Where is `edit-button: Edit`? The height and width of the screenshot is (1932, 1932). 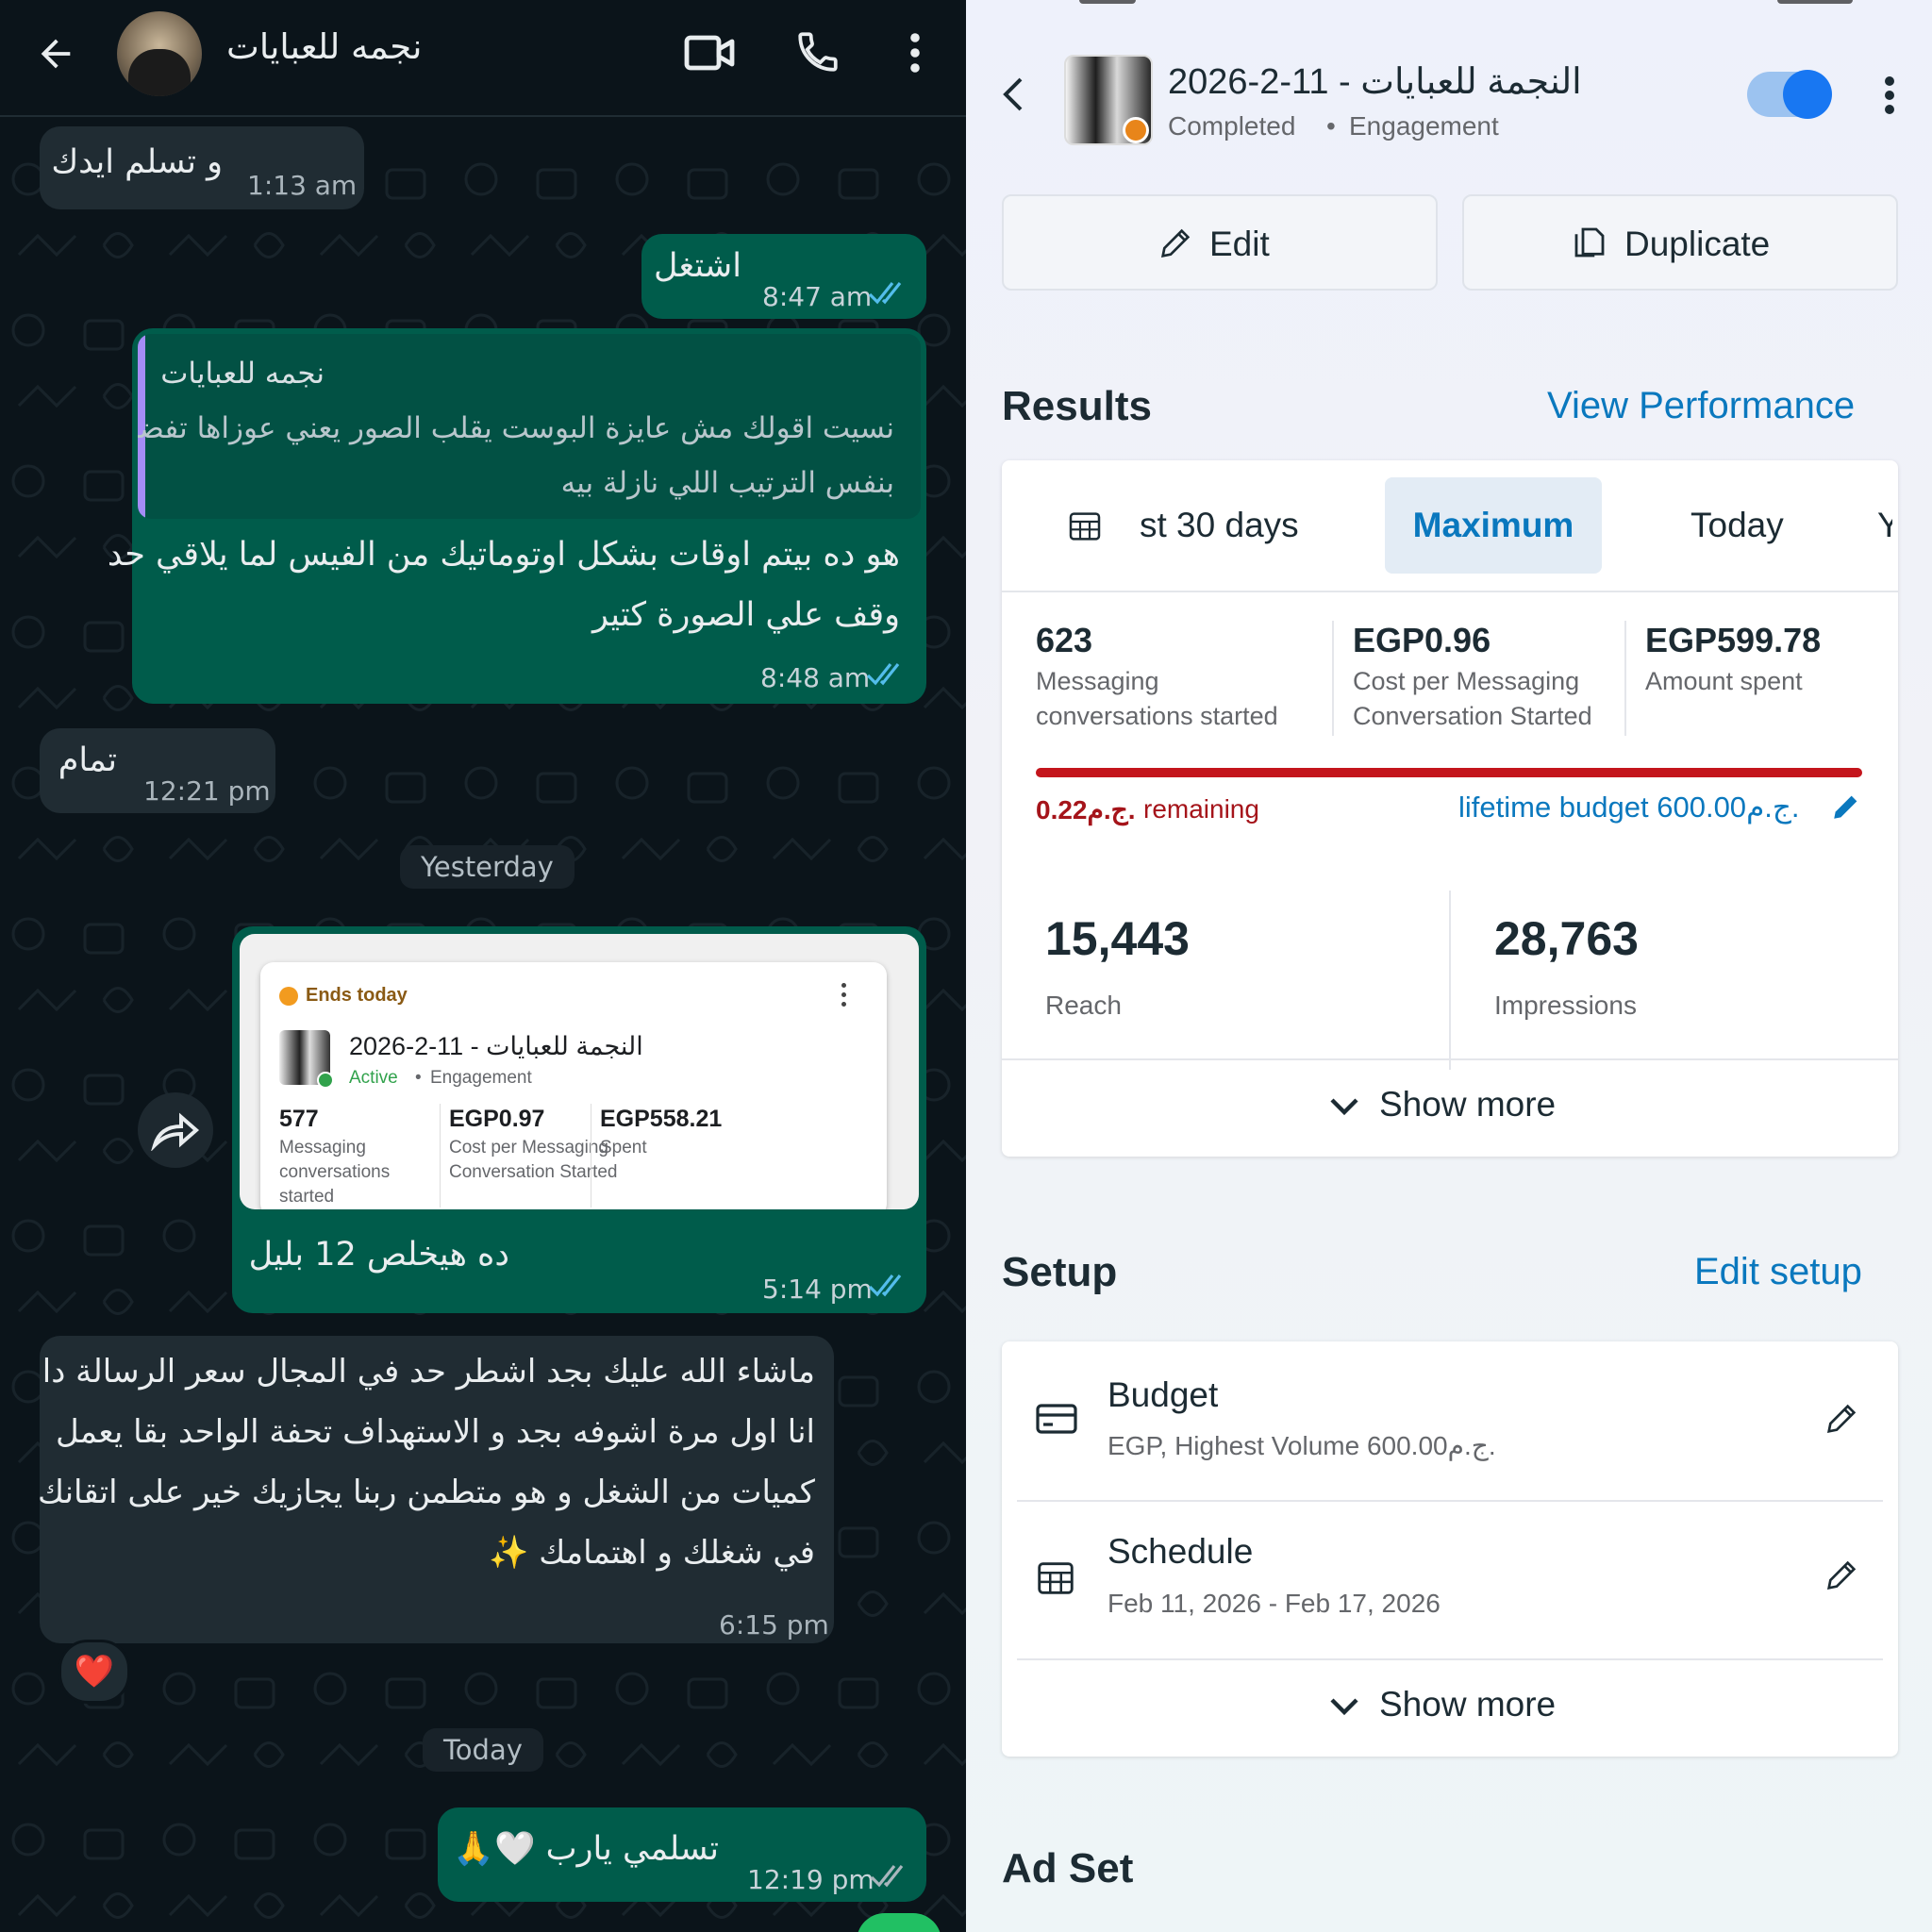
edit-button: Edit is located at coordinates (1220, 243).